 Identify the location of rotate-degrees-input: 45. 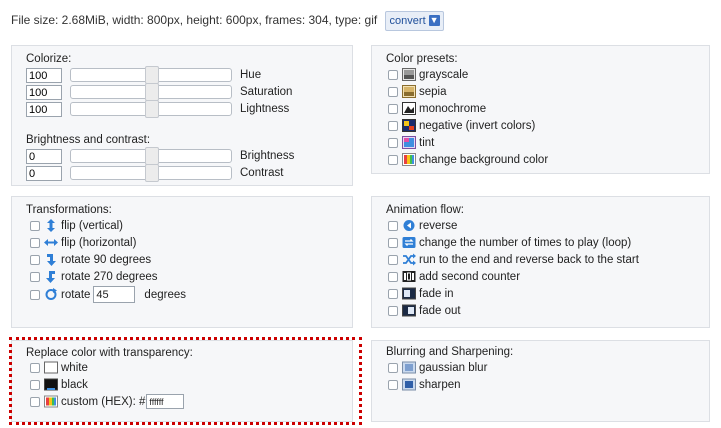
(114, 294).